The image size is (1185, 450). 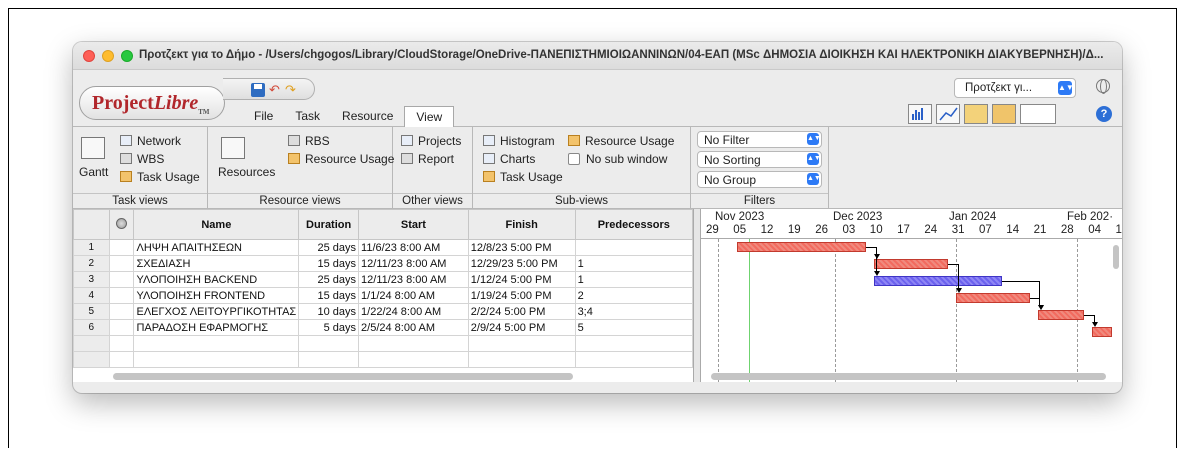 I want to click on task-name: ΕΛΕΓΧΟΣ ΛΕΙΤΟΥΡΓΙΚΟΤΗΤΑΣ, so click(x=216, y=311).